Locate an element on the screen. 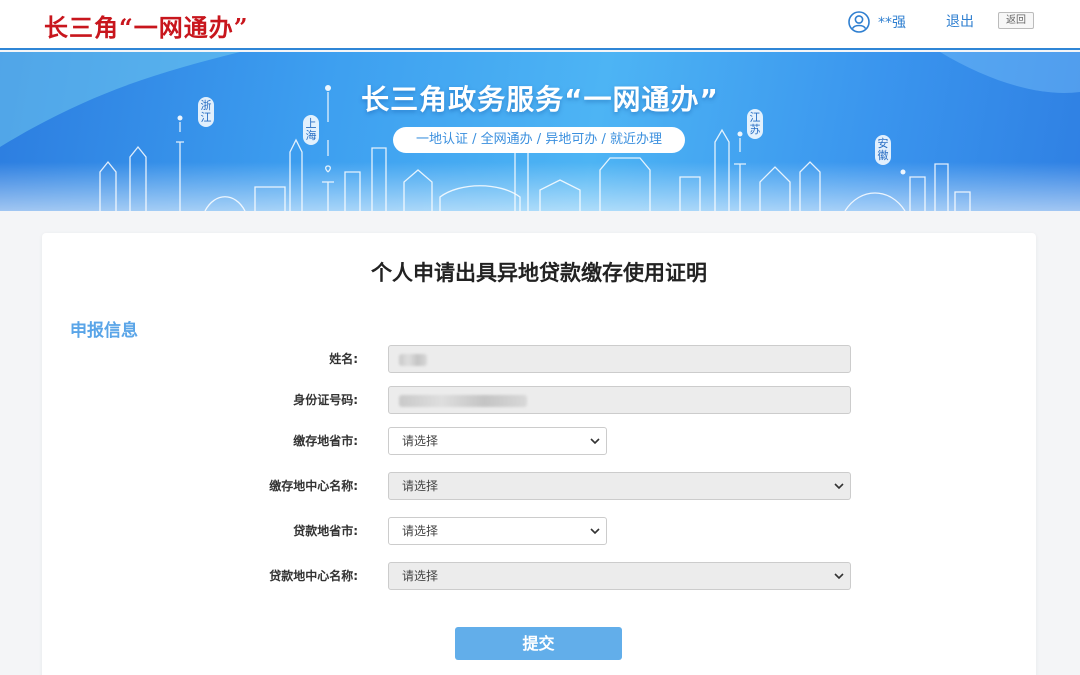 This screenshot has width=1080, height=675. form-row-loan-center: 贷款地中心名称: 请选择 is located at coordinates (539, 576).